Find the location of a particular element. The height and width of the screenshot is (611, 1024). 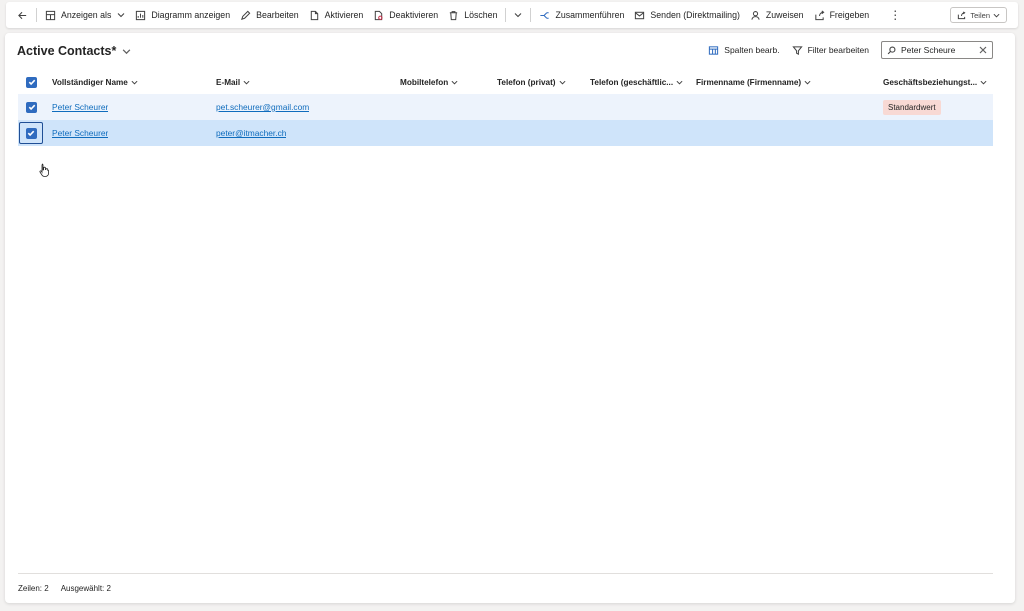

search-input: Peter Scheure is located at coordinates (937, 50).